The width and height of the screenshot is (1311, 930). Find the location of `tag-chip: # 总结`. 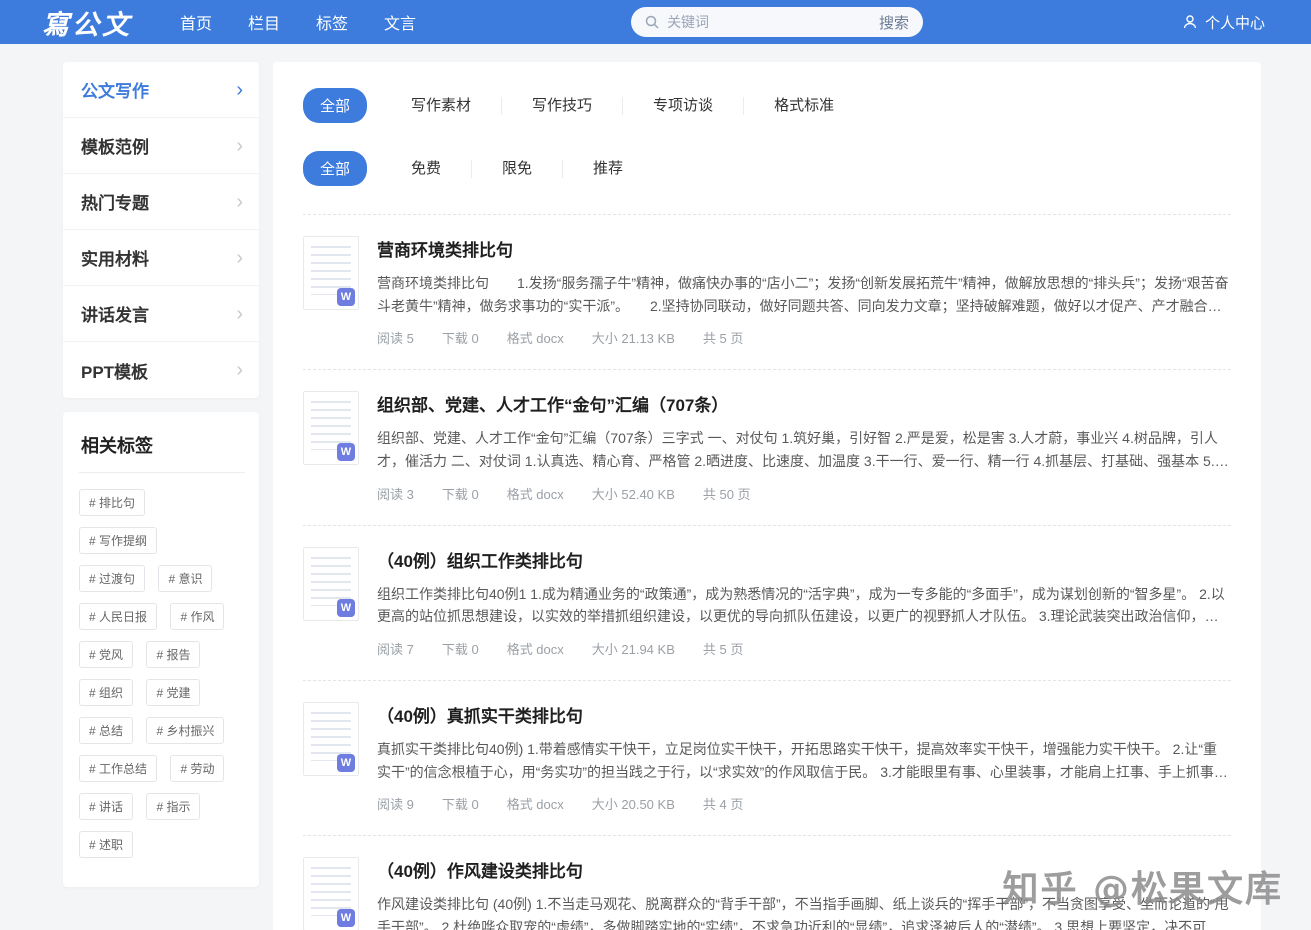

tag-chip: # 总结 is located at coordinates (106, 730).